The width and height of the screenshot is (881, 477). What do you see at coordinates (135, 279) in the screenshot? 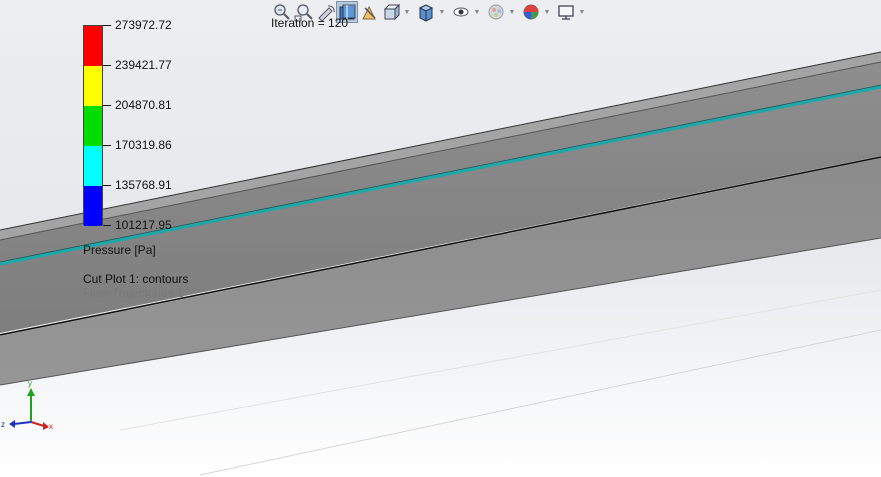
I see `cut-plot-label: Cut Plot 1: contours` at bounding box center [135, 279].